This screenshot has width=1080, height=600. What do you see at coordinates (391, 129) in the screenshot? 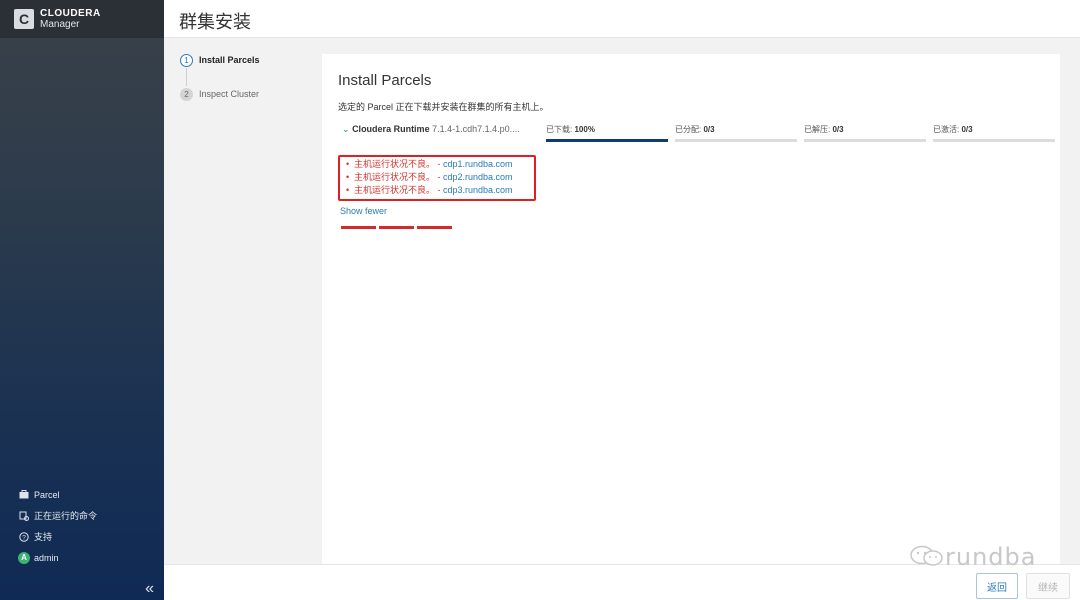
I see `parcel-name: Cloudera Runtime` at bounding box center [391, 129].